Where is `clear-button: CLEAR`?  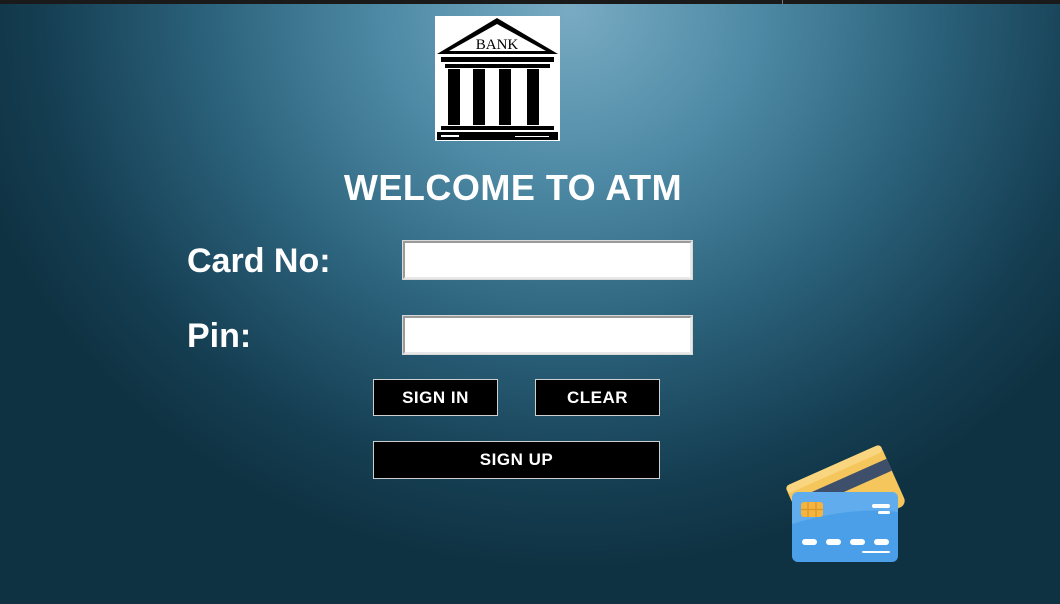
clear-button: CLEAR is located at coordinates (597, 397).